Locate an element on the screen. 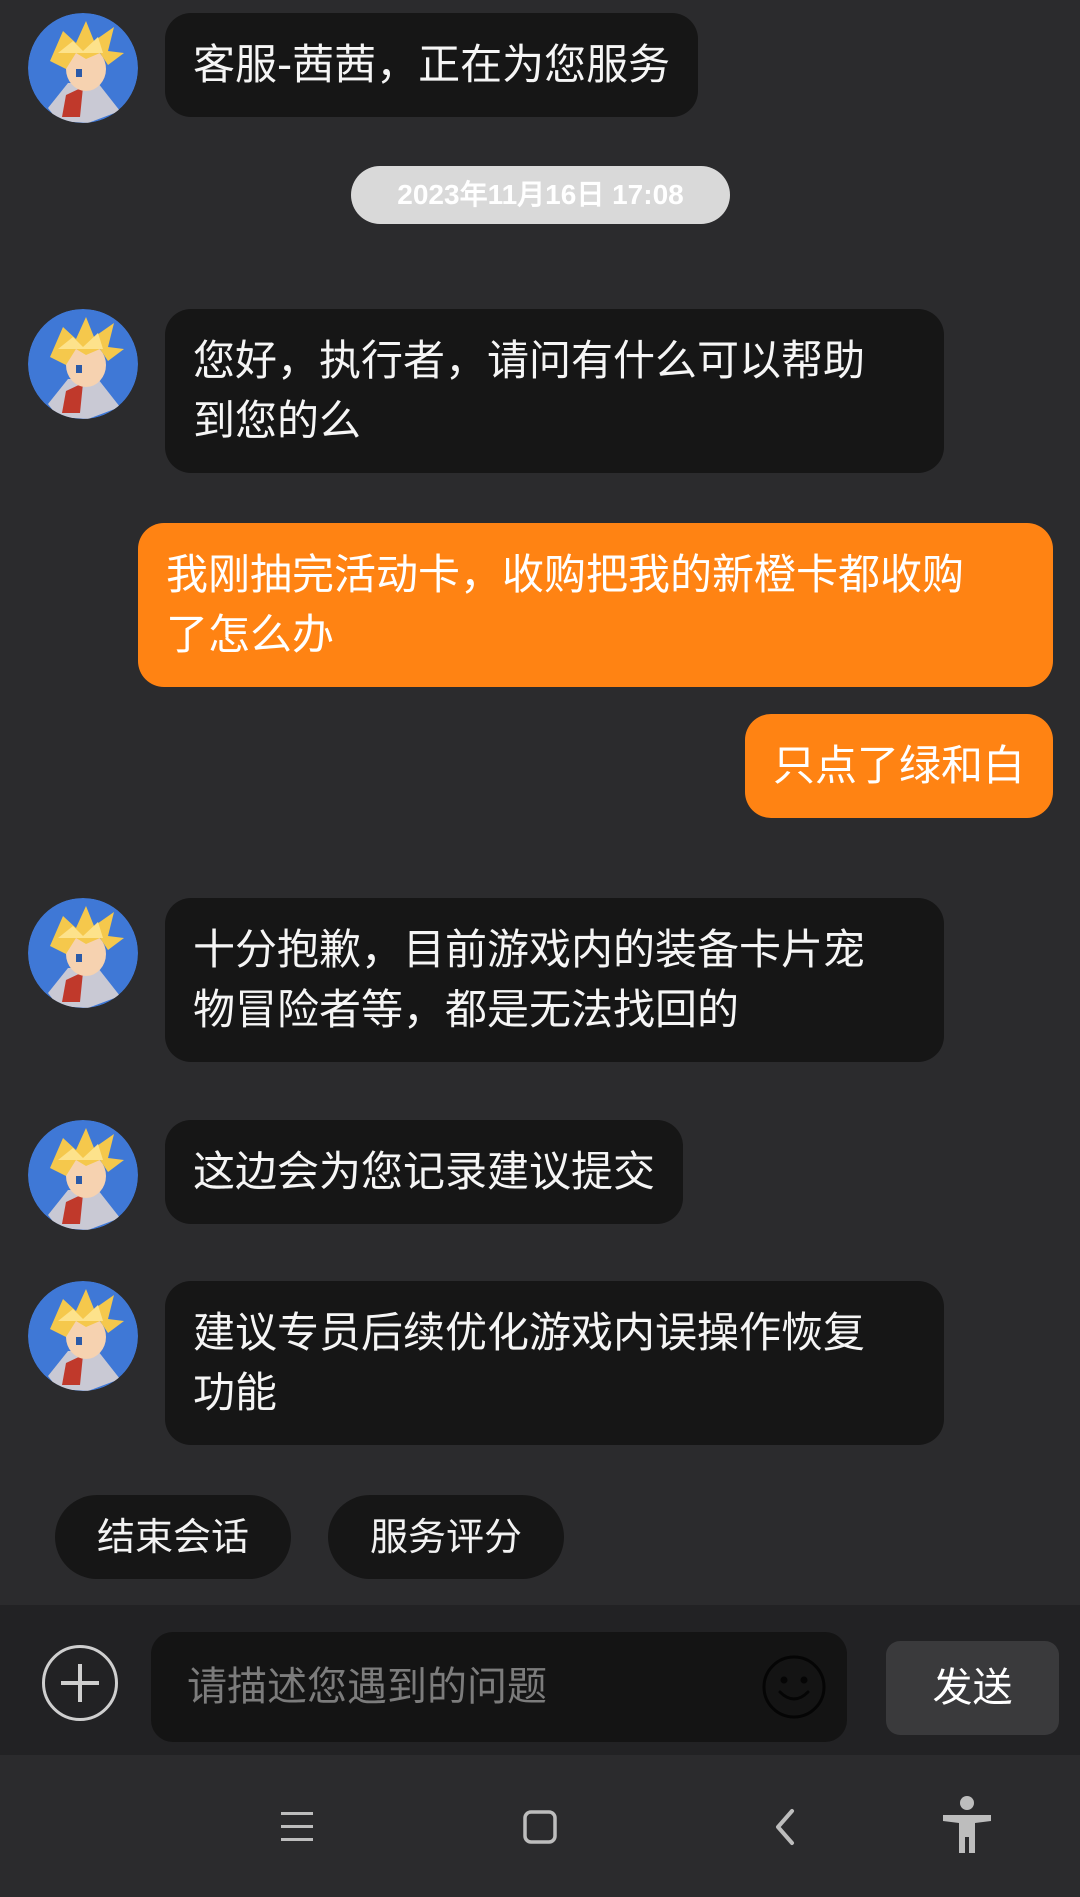  menu-icon is located at coordinates (297, 1827).